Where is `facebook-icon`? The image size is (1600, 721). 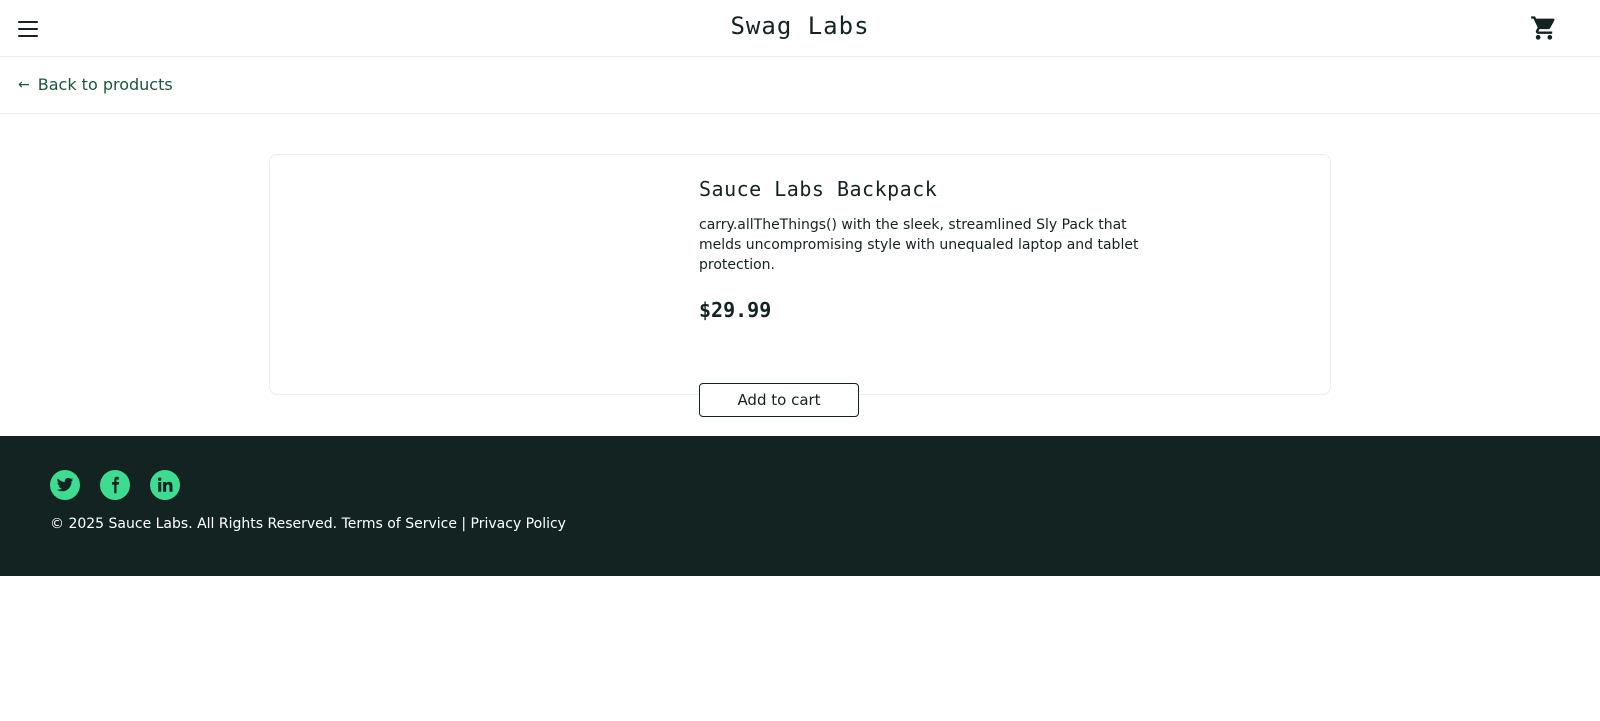 facebook-icon is located at coordinates (115, 485).